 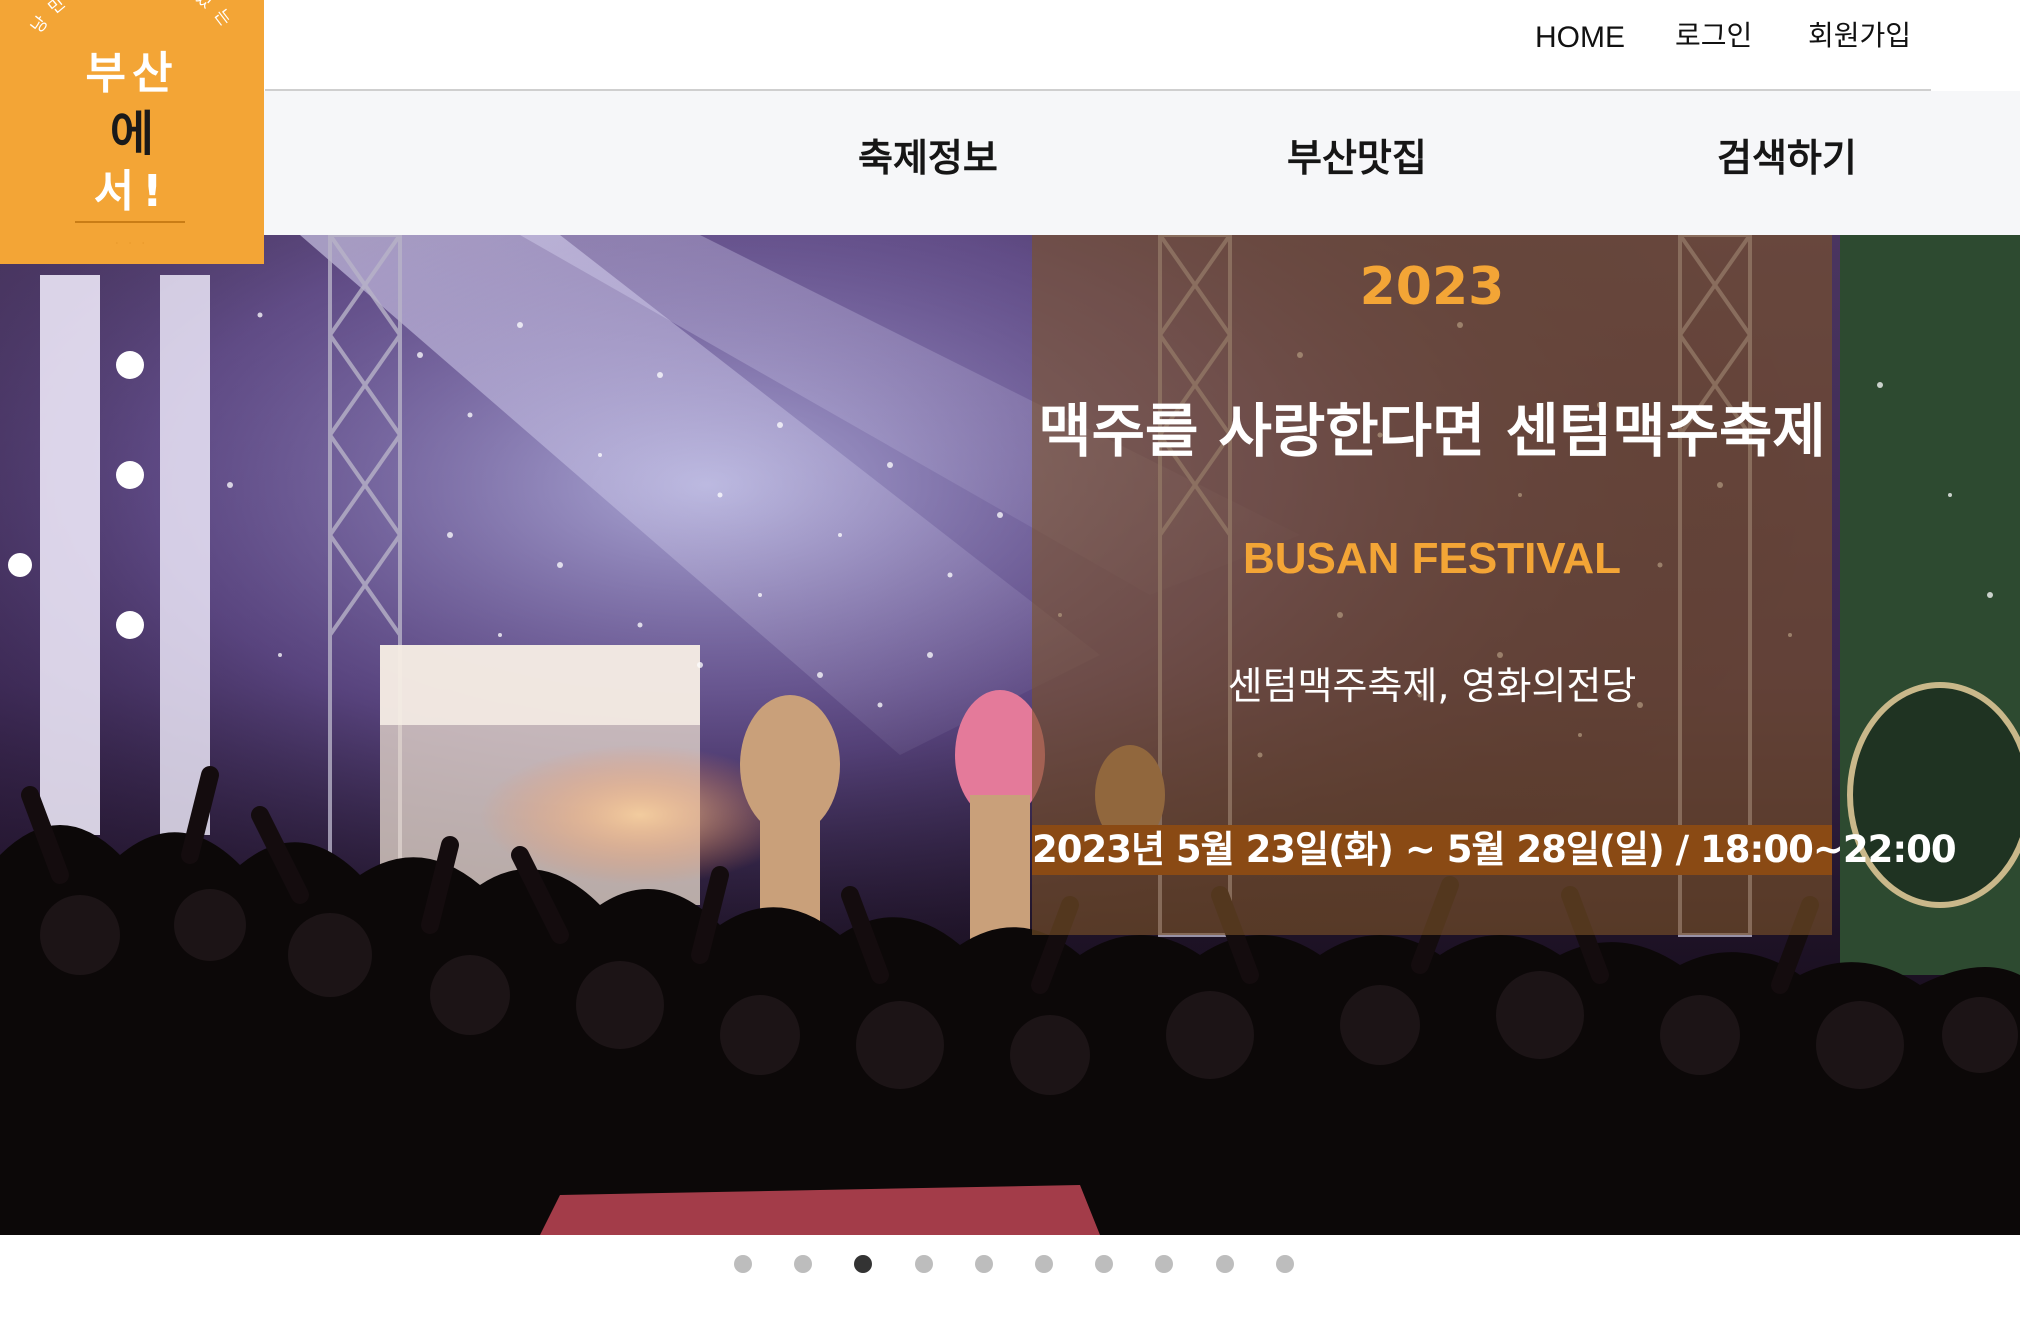 What do you see at coordinates (1010, 1264) in the screenshot?
I see `carousel-pagination` at bounding box center [1010, 1264].